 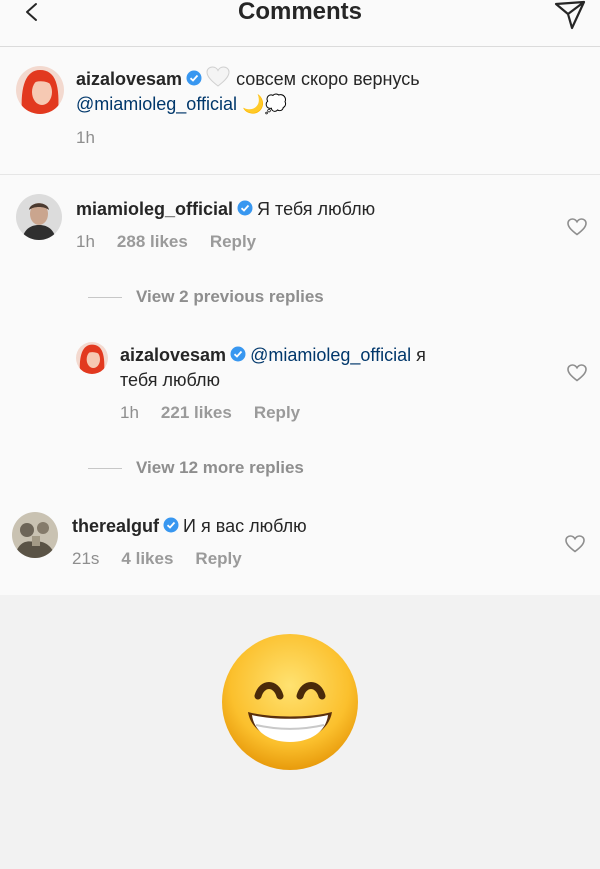 I want to click on reply-body-line-2: тебя люблю, so click(x=170, y=380).